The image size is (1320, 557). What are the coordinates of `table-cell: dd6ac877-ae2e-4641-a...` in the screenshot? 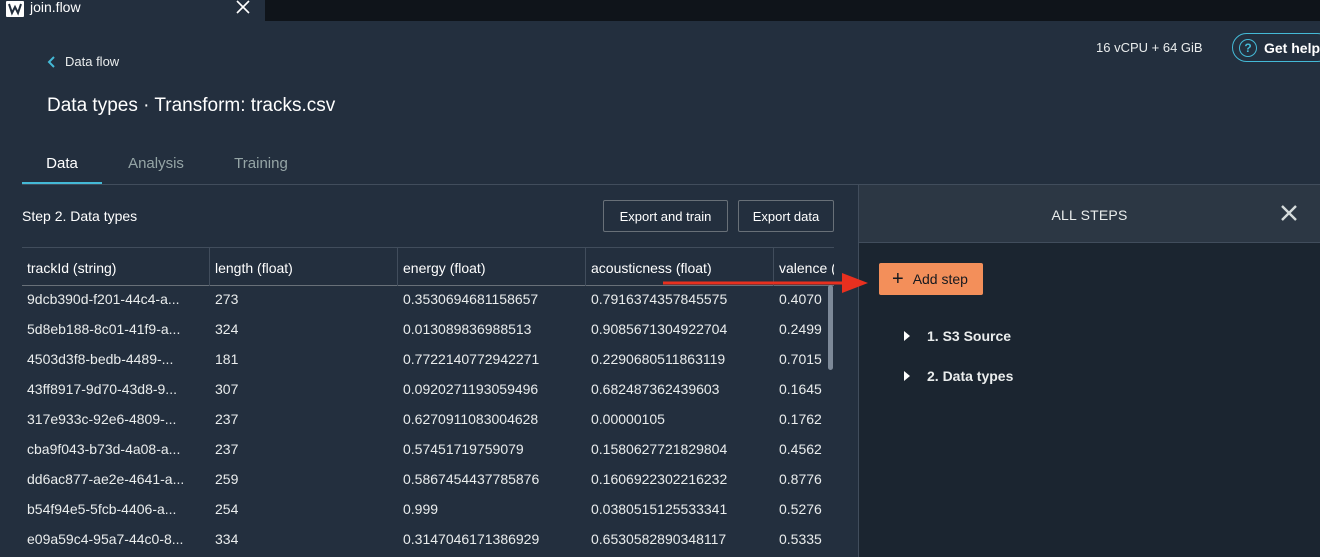 It's located at (106, 479).